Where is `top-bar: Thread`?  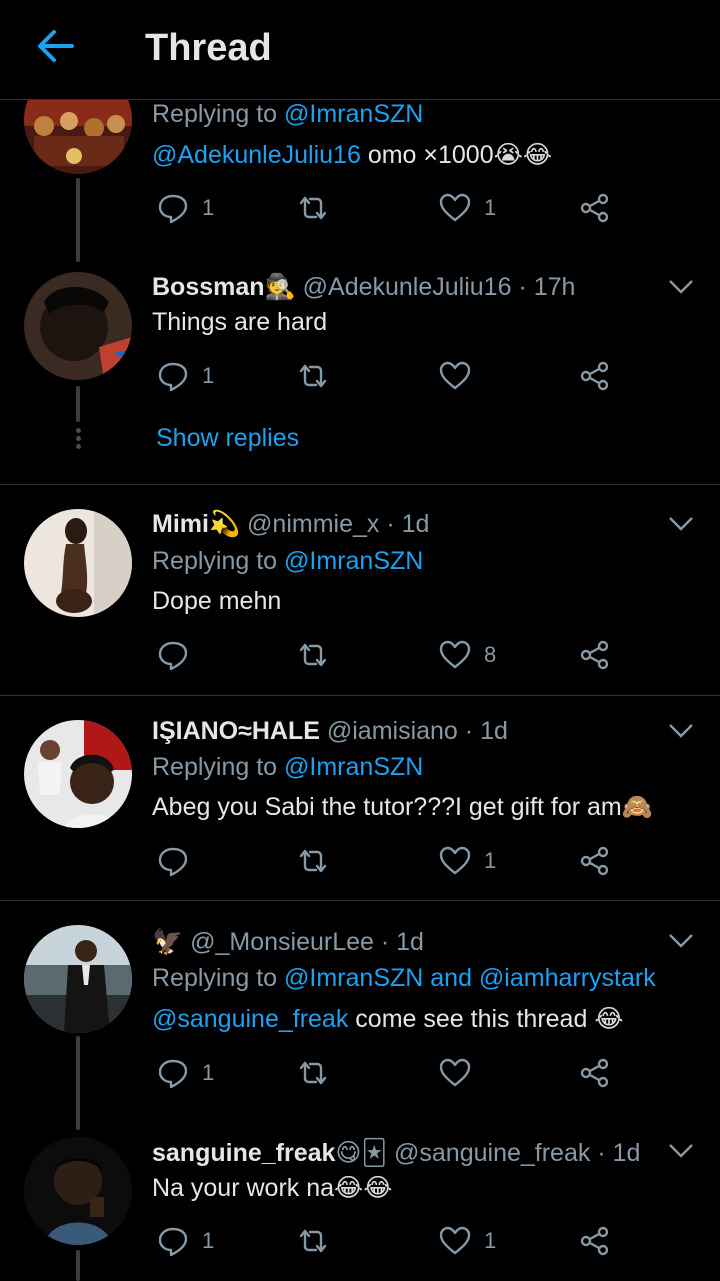 top-bar: Thread is located at coordinates (360, 50).